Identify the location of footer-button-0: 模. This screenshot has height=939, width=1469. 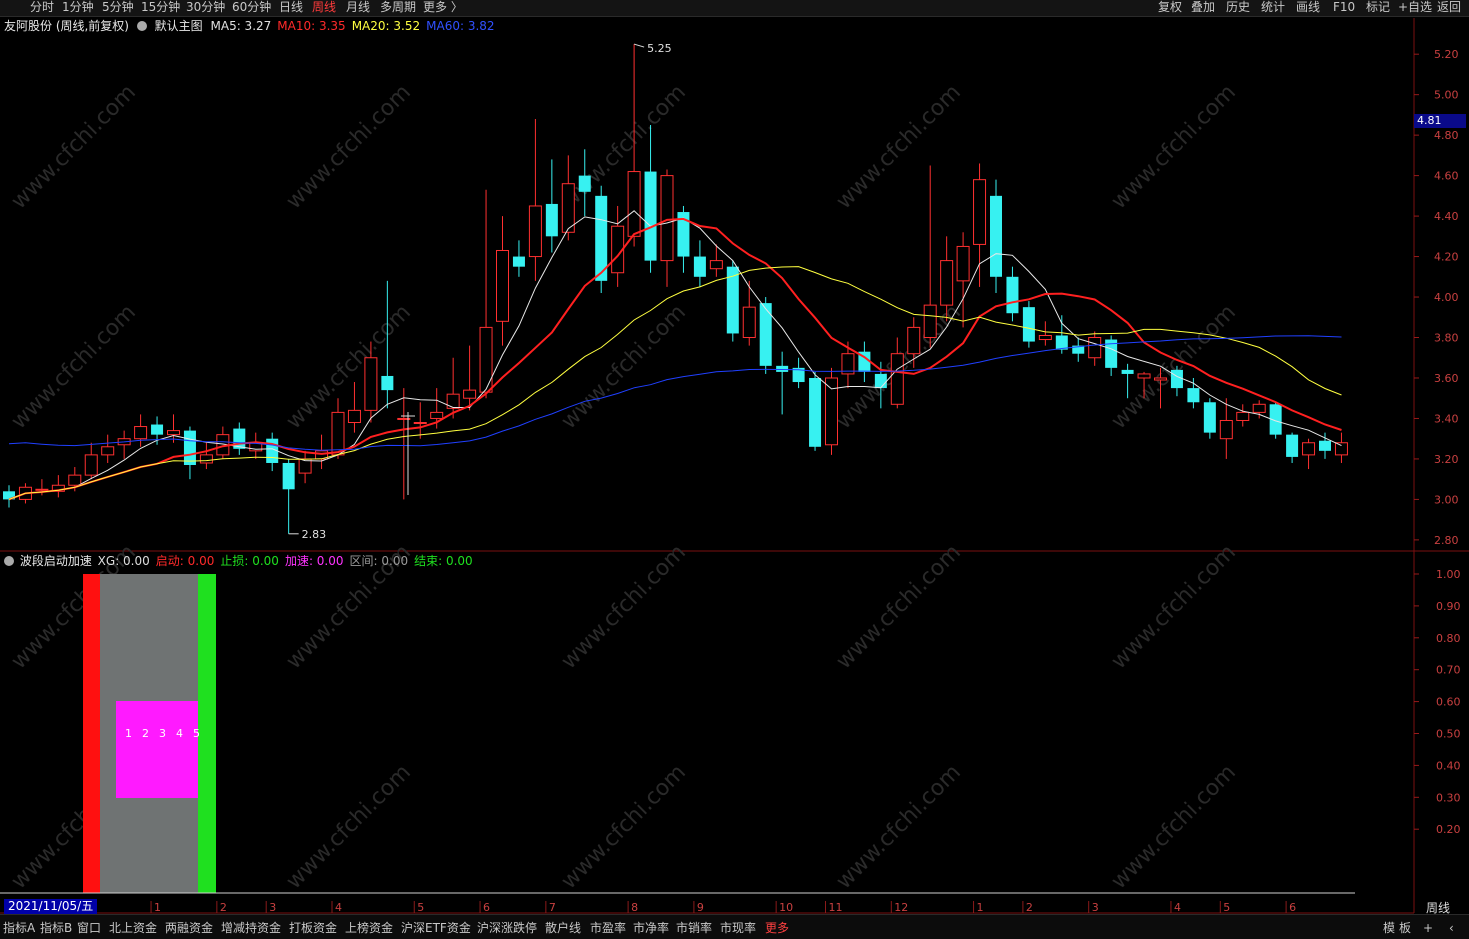
(1389, 928).